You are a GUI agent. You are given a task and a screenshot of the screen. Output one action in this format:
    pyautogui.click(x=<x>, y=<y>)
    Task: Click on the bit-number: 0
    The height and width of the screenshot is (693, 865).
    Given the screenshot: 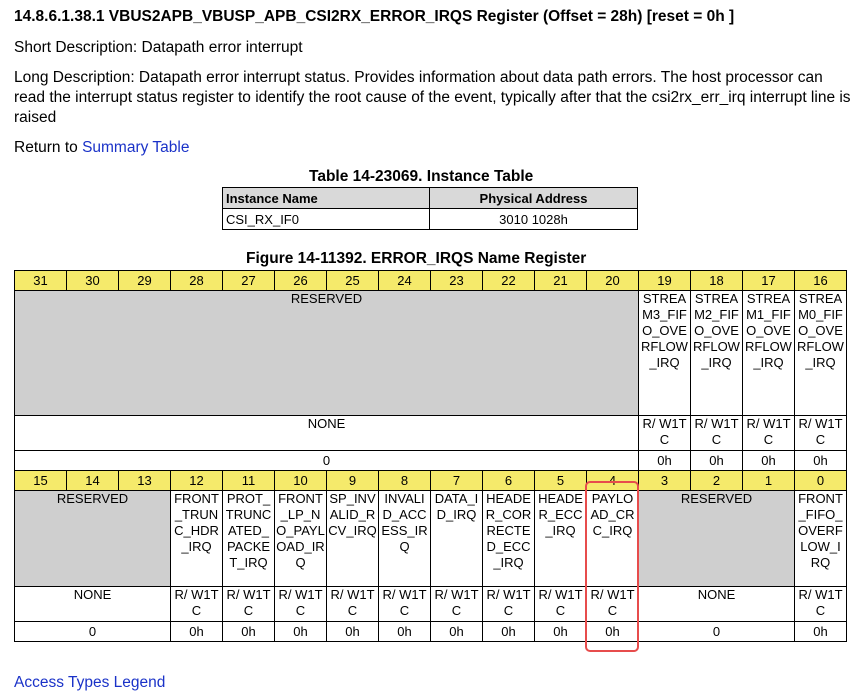 What is the action you would take?
    pyautogui.click(x=820, y=480)
    